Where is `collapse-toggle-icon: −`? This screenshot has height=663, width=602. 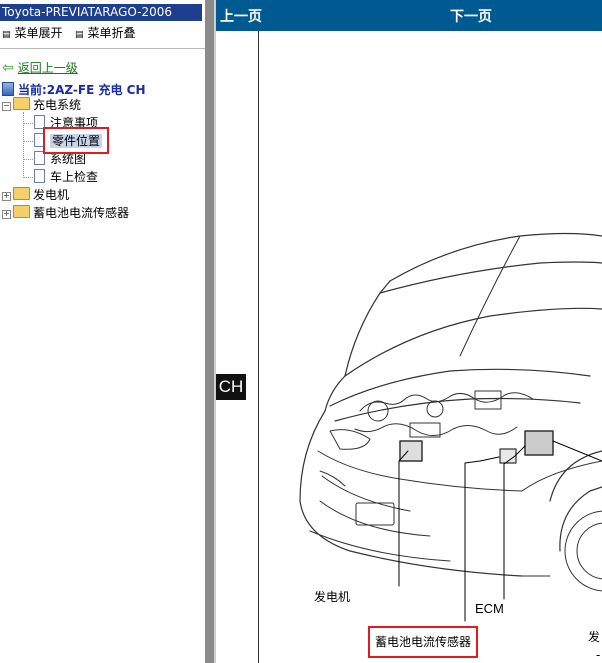 collapse-toggle-icon: − is located at coordinates (6, 106).